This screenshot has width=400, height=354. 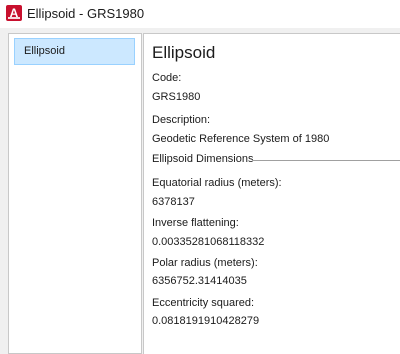 I want to click on eccentricity-label: Eccentricity squared:, so click(x=203, y=303).